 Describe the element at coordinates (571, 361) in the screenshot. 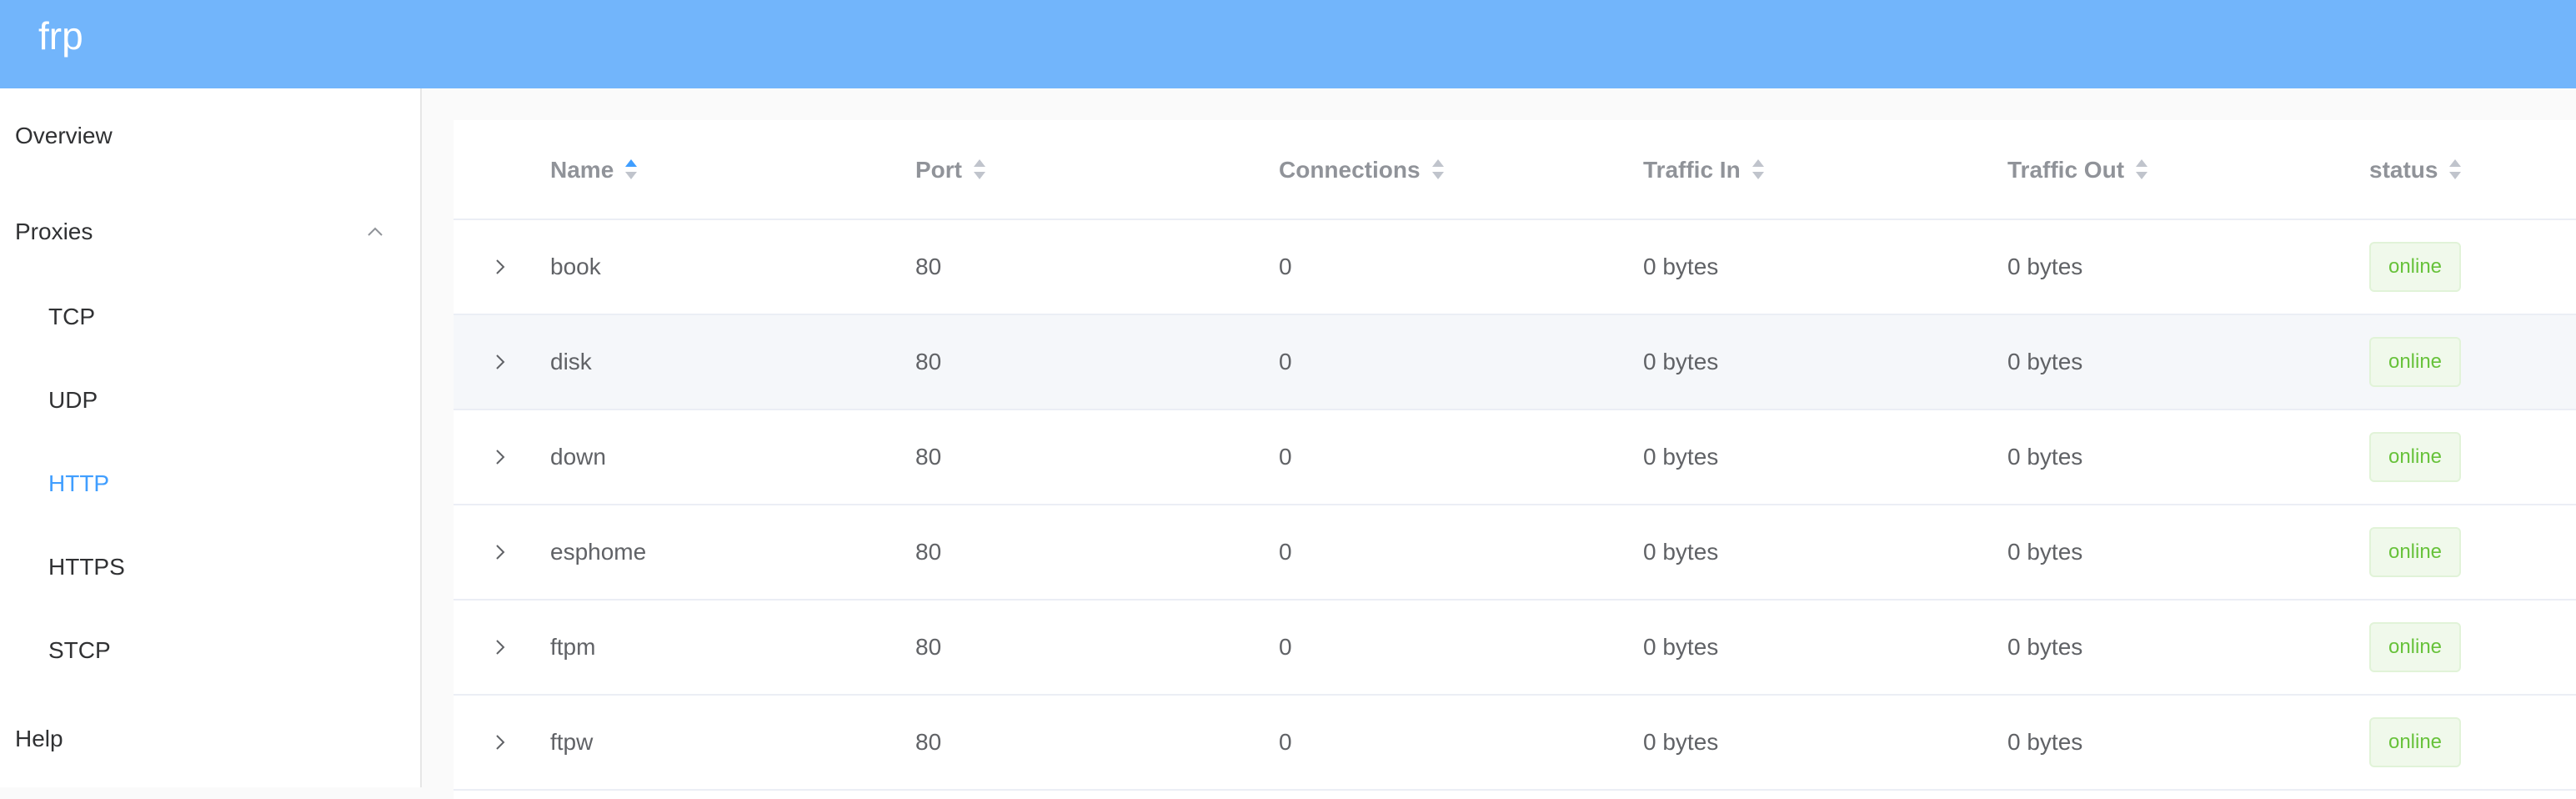

I see `cell-name: disk` at that location.